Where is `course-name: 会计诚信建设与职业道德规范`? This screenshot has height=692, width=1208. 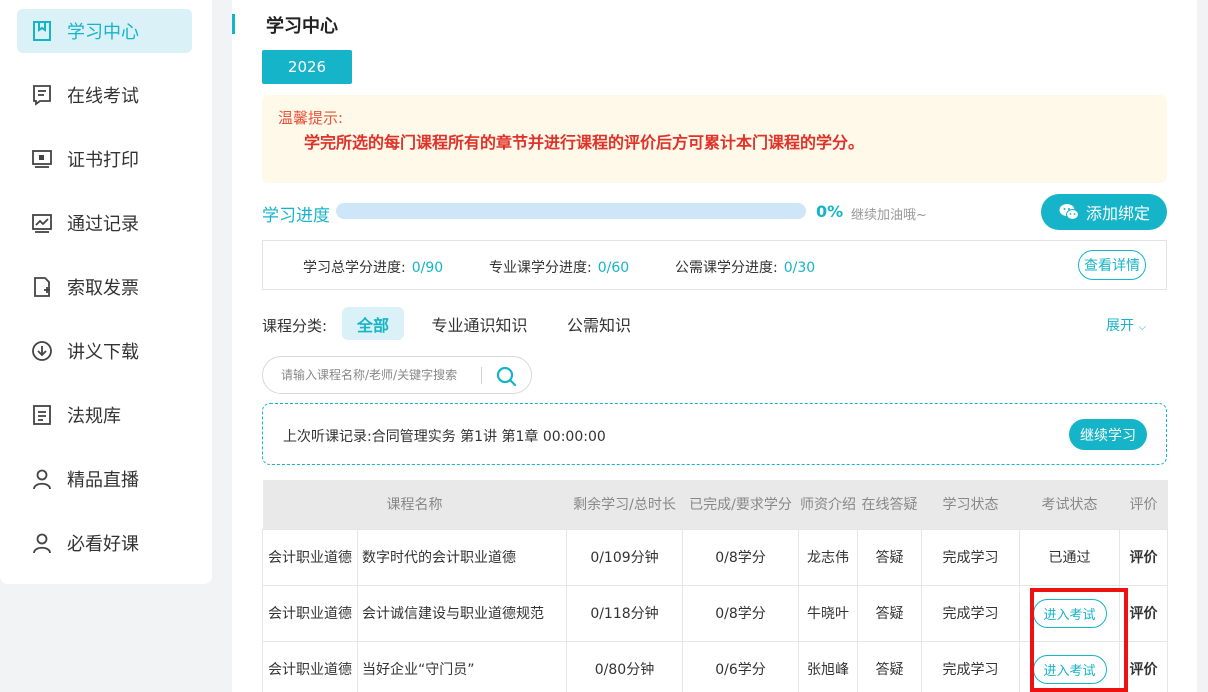
course-name: 会计诚信建设与职业道德规范 is located at coordinates (462, 613).